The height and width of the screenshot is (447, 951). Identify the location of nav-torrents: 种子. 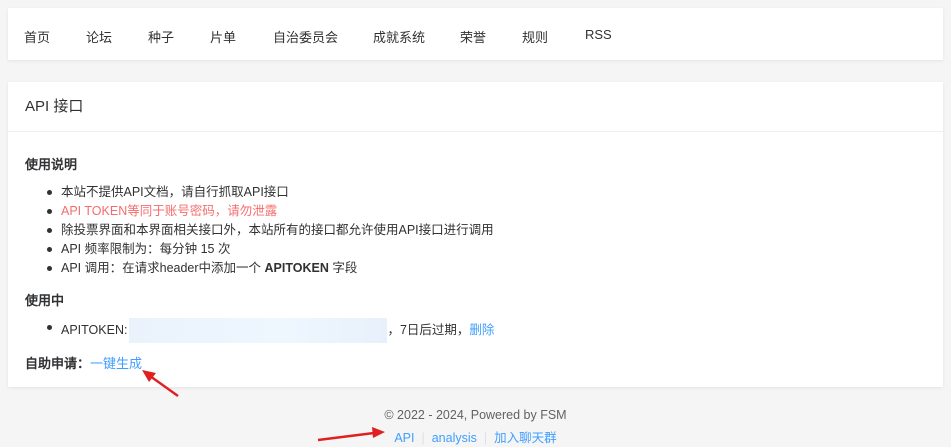
(161, 36).